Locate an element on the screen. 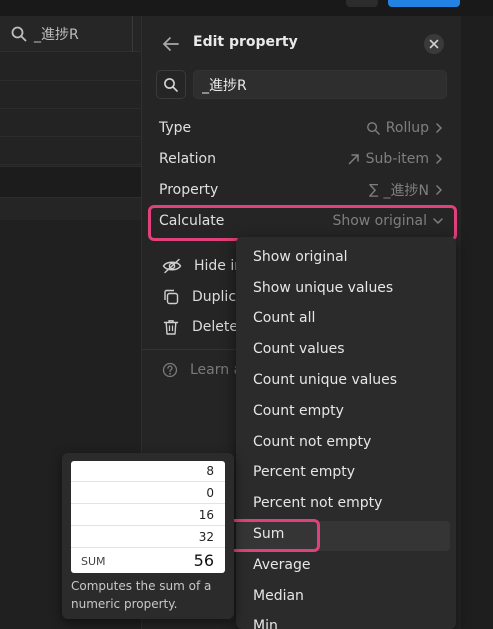  table-column-header: _進捗R is located at coordinates (70, 34).